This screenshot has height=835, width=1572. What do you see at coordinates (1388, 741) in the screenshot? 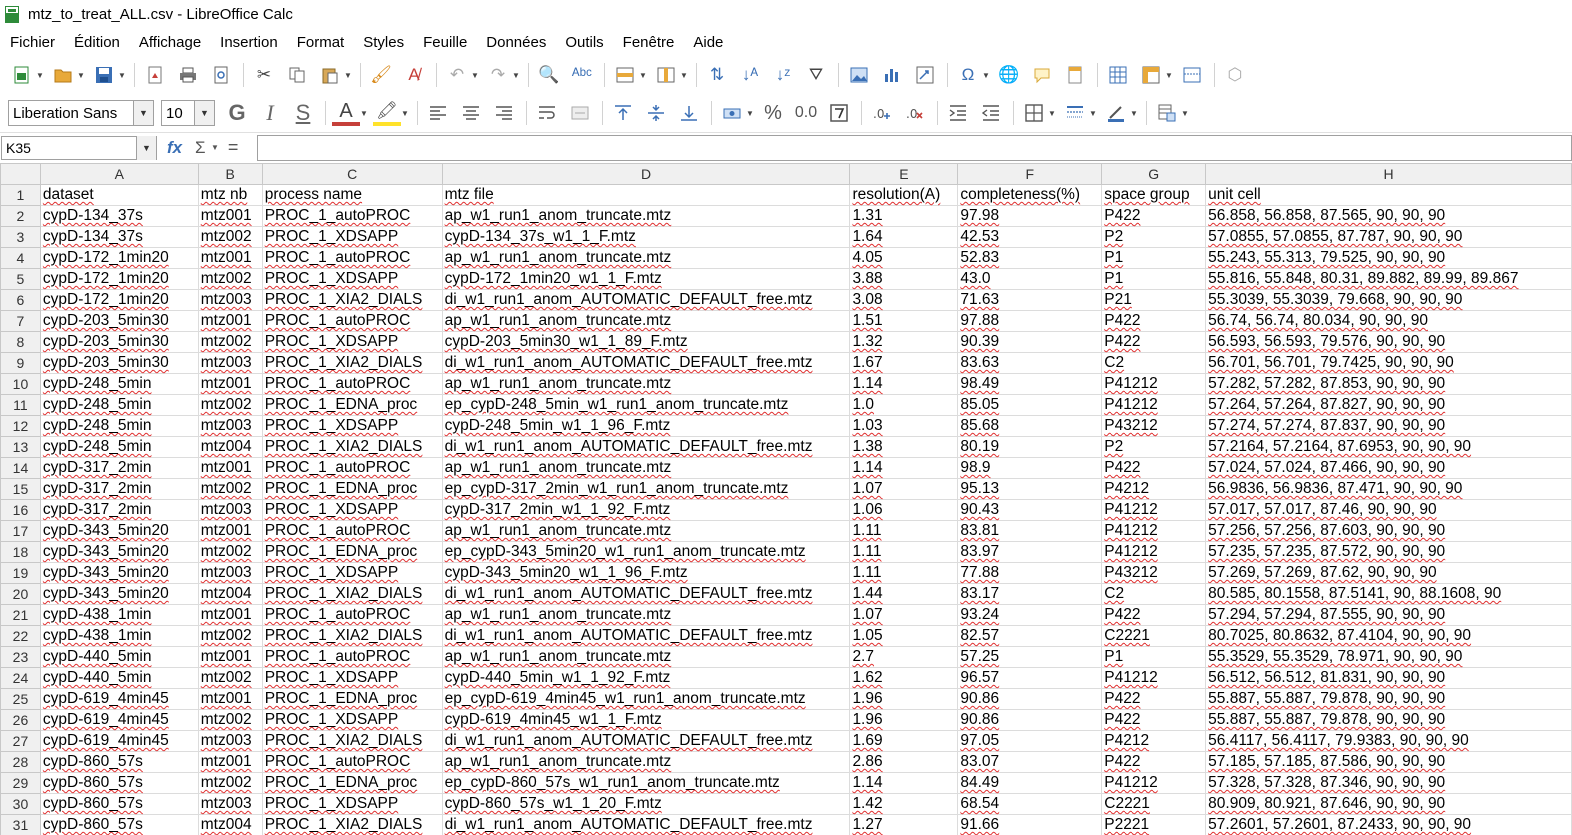
I see `cell-unit-cell: 56.4117, 56.4117, 79.9383, 90, 90, 90` at bounding box center [1388, 741].